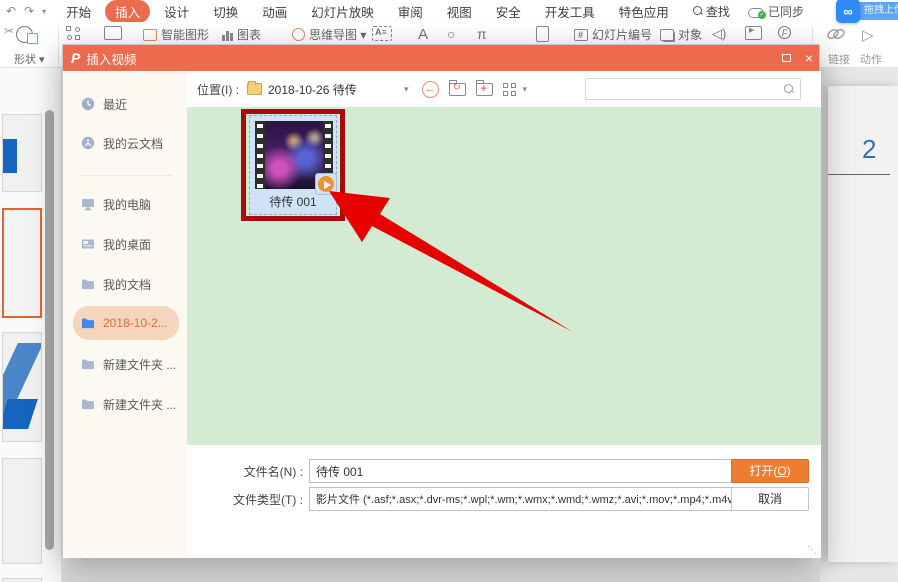 Image resolution: width=898 pixels, height=582 pixels. What do you see at coordinates (340, 471) in the screenshot?
I see `filename-value: 待传 001` at bounding box center [340, 471].